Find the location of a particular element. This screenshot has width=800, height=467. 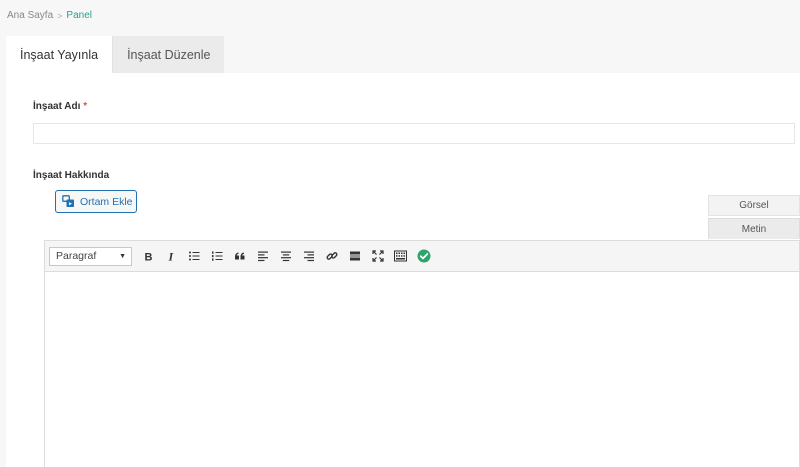

toolbar-toggle-icon is located at coordinates (400, 256).